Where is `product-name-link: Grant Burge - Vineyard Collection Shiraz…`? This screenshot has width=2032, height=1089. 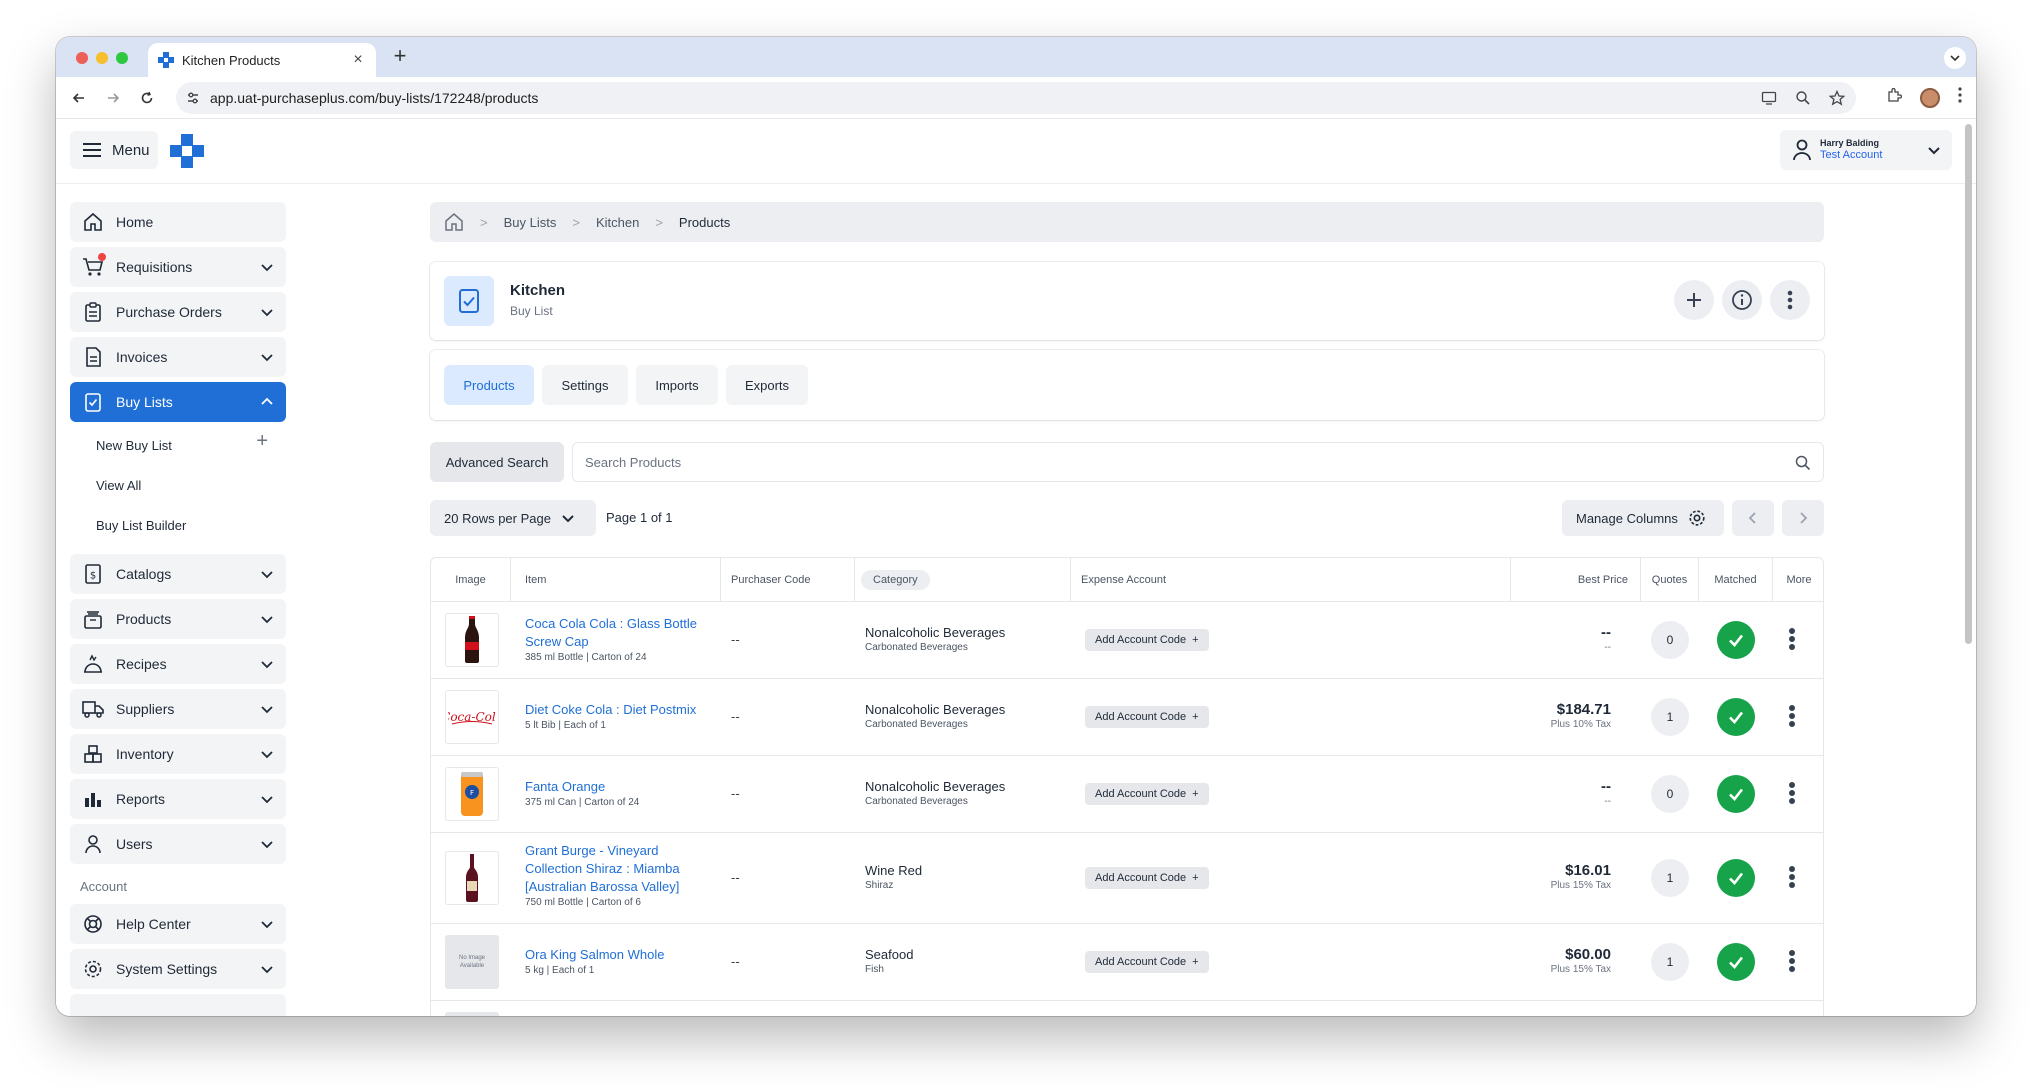 product-name-link: Grant Burge - Vineyard Collection Shiraz… is located at coordinates (623, 876).